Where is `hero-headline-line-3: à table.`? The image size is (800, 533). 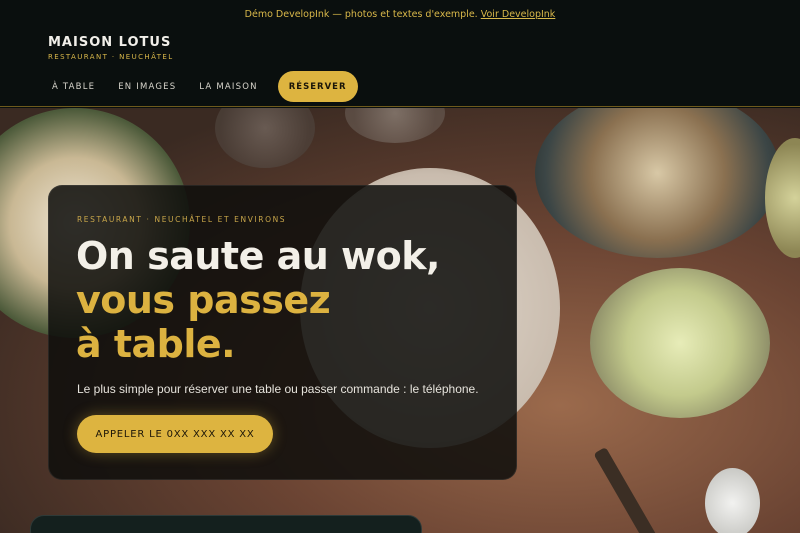 hero-headline-line-3: à table. is located at coordinates (156, 344).